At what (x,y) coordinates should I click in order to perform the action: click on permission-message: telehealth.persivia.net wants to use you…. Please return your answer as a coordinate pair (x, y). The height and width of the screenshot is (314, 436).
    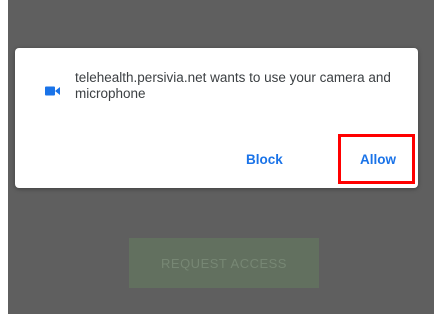
    Looking at the image, I should click on (233, 85).